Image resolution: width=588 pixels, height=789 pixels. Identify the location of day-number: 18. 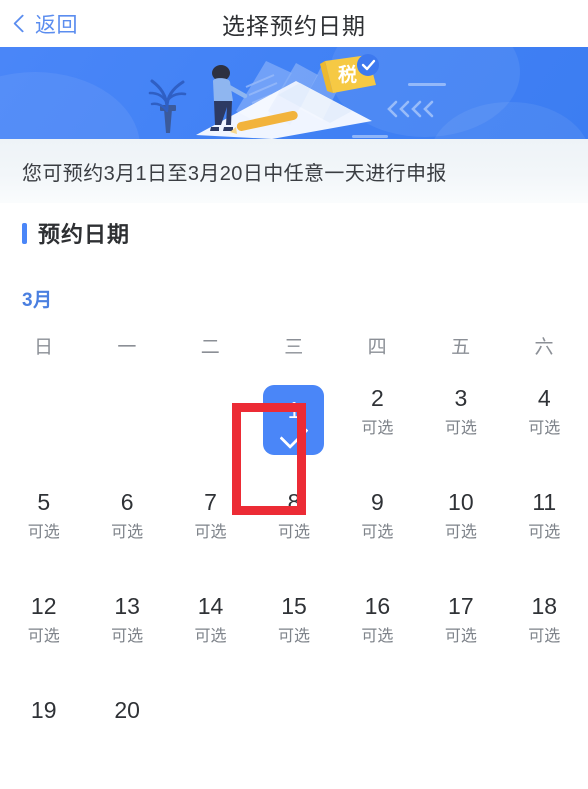
(544, 606).